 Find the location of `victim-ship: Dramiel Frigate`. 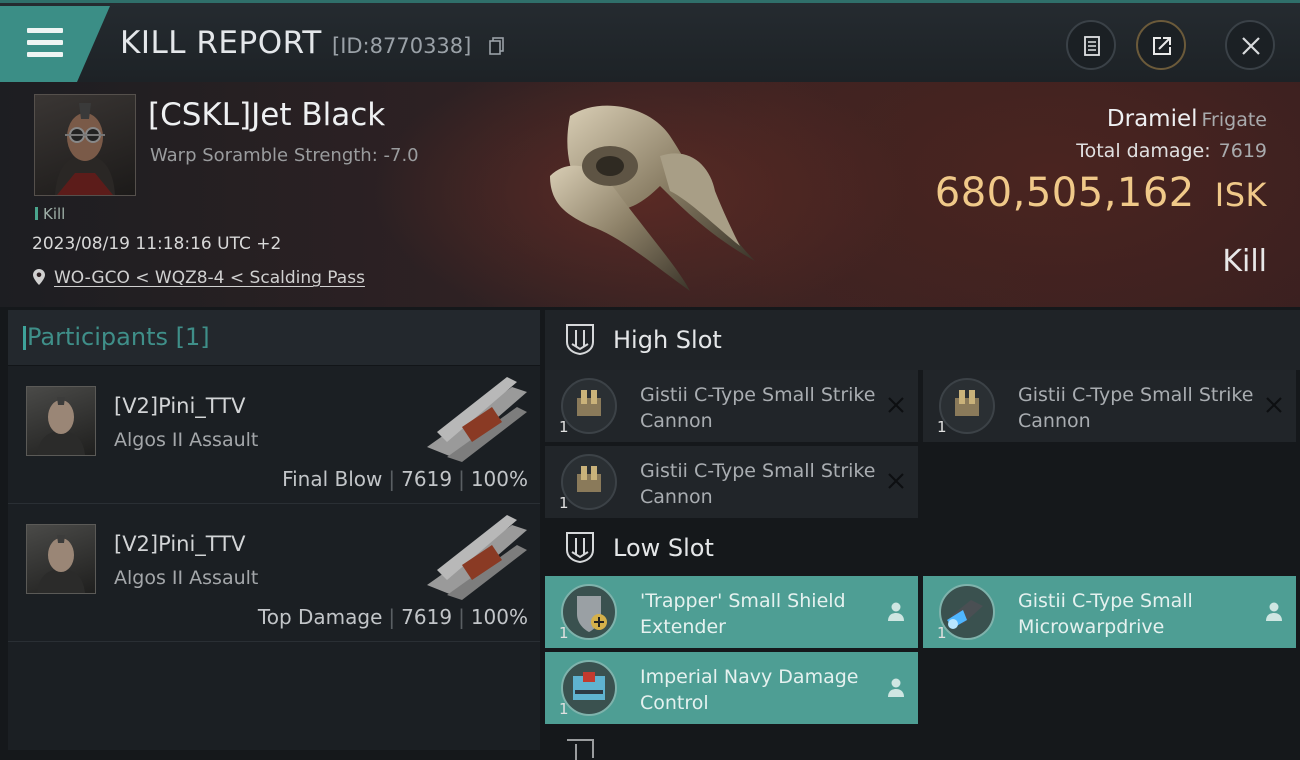

victim-ship: Dramiel Frigate is located at coordinates (1187, 119).